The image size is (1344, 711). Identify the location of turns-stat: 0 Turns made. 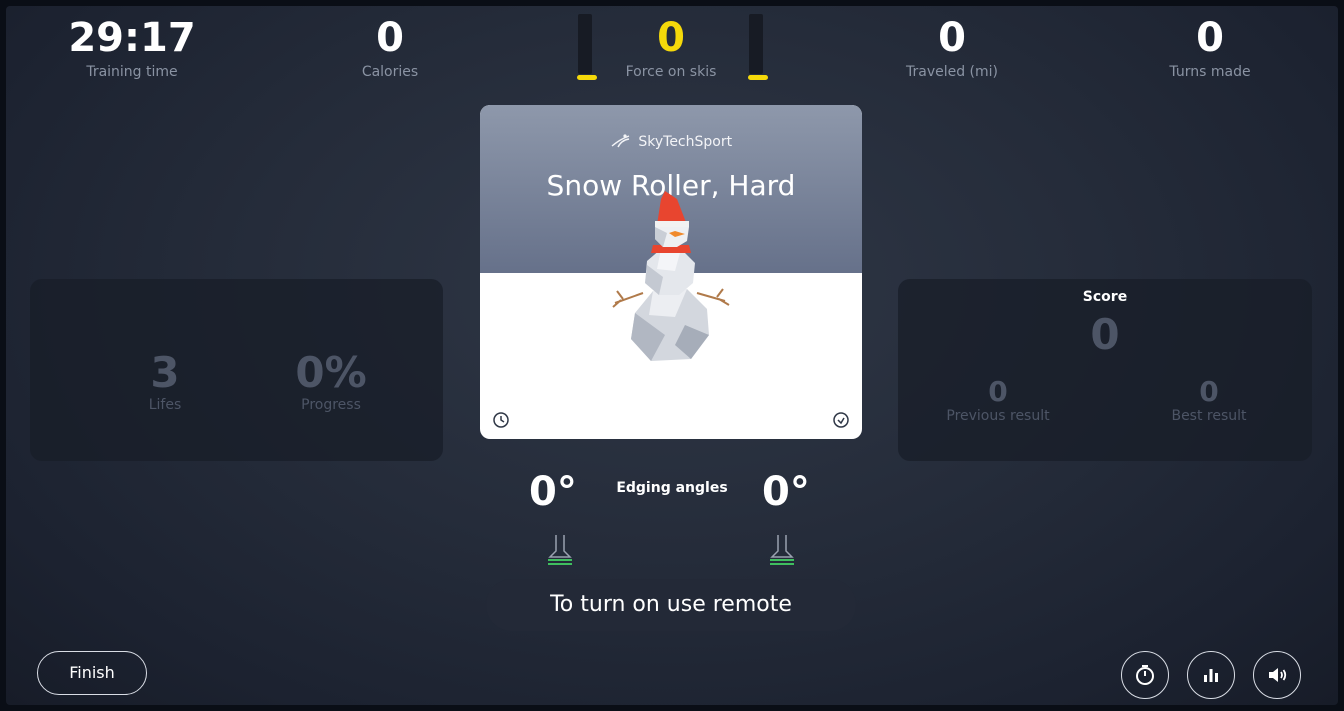
(1210, 47).